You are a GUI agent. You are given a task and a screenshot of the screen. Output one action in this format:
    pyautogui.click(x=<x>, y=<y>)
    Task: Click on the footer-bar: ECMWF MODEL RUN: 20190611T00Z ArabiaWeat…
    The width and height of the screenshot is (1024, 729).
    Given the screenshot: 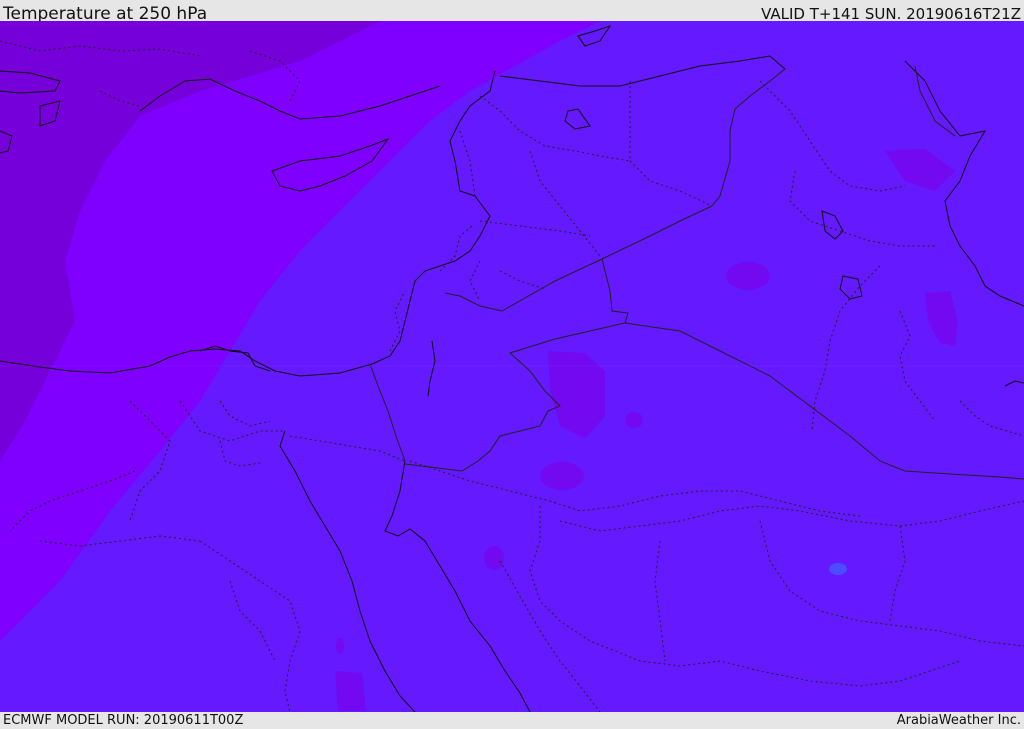 What is the action you would take?
    pyautogui.click(x=512, y=720)
    